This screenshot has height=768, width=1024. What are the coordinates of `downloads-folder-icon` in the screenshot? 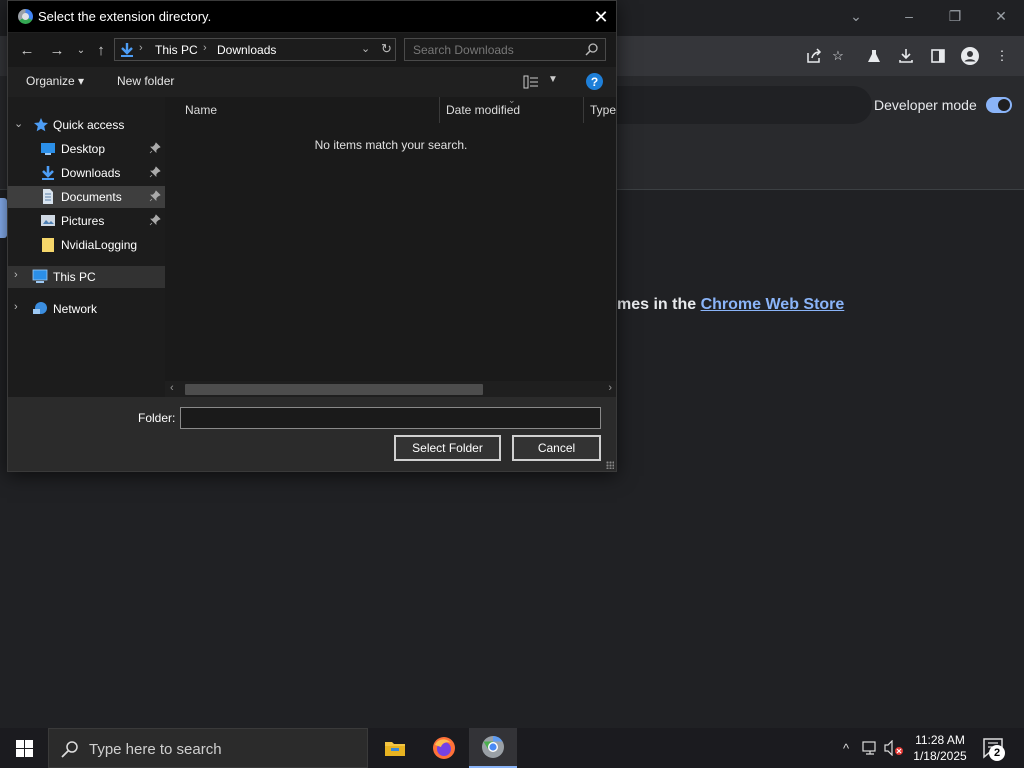 It's located at (127, 50).